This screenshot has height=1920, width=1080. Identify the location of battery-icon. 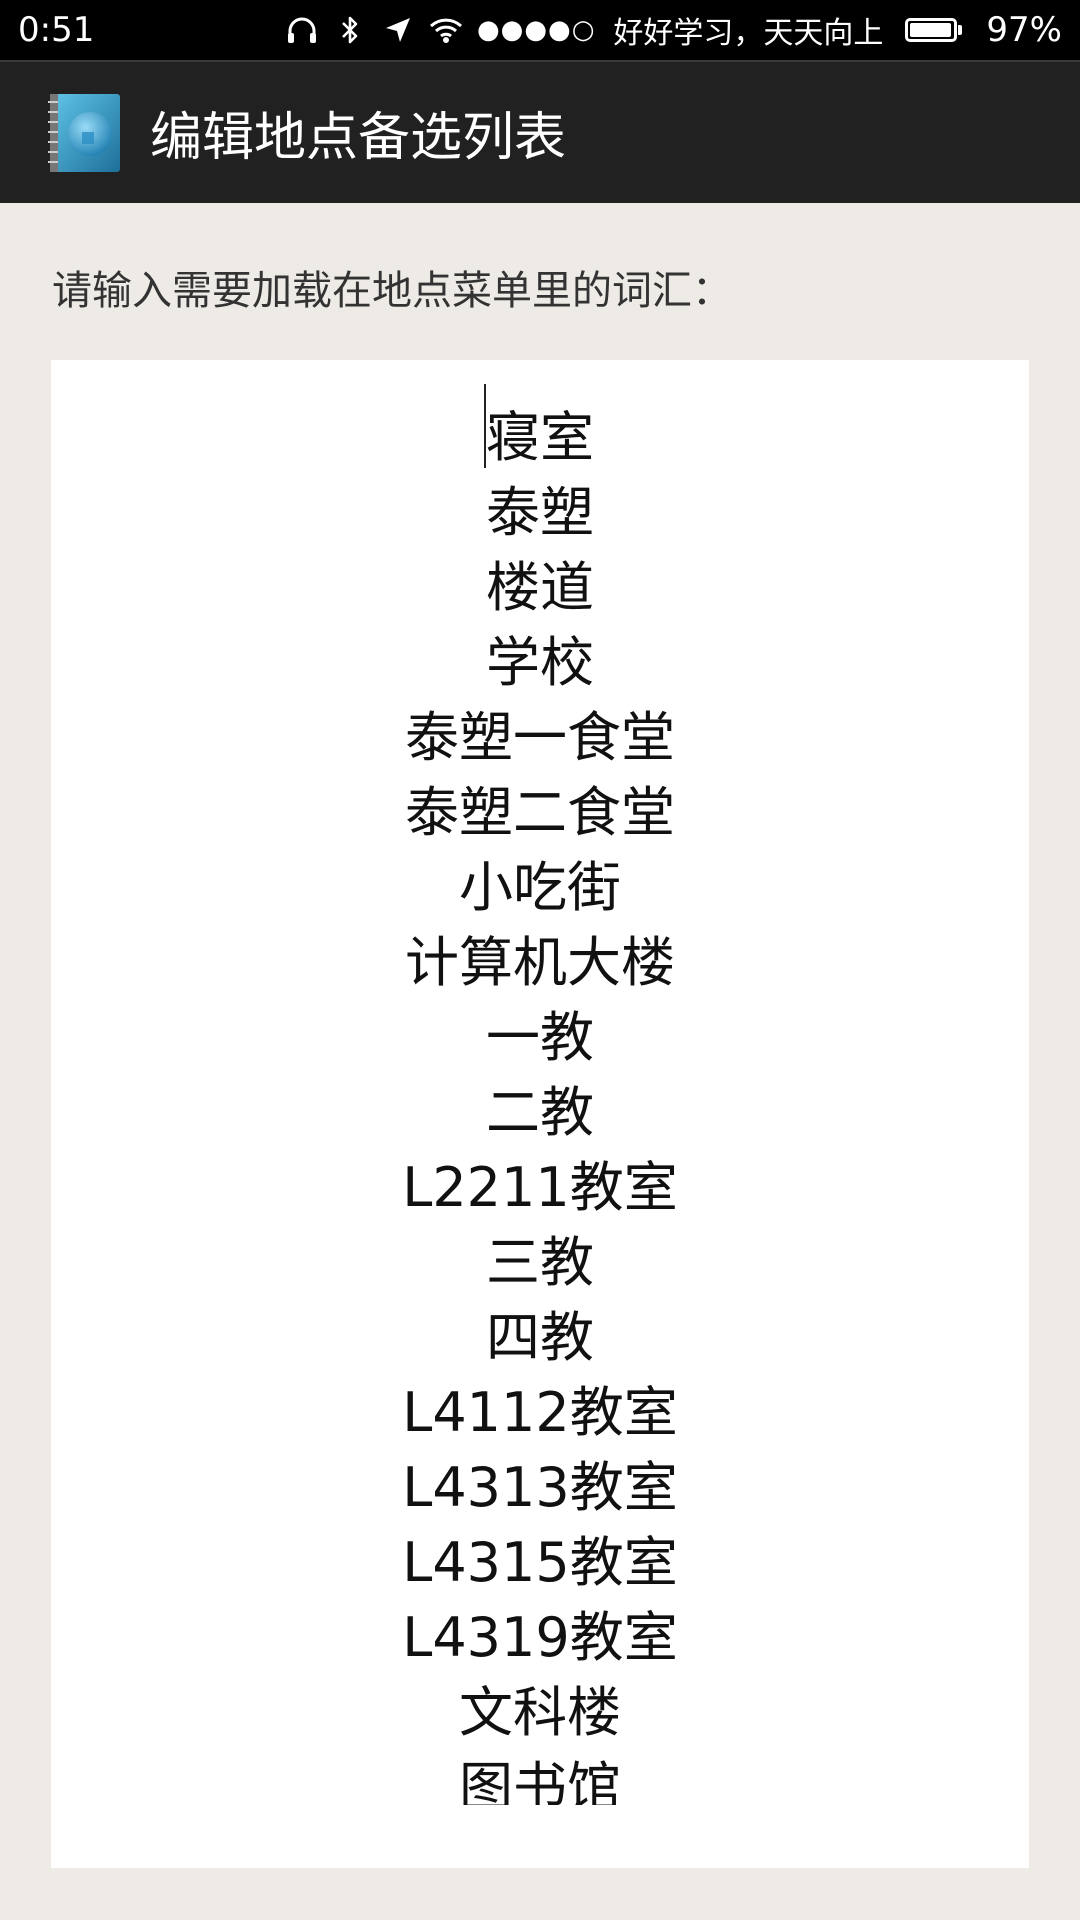
(934, 30).